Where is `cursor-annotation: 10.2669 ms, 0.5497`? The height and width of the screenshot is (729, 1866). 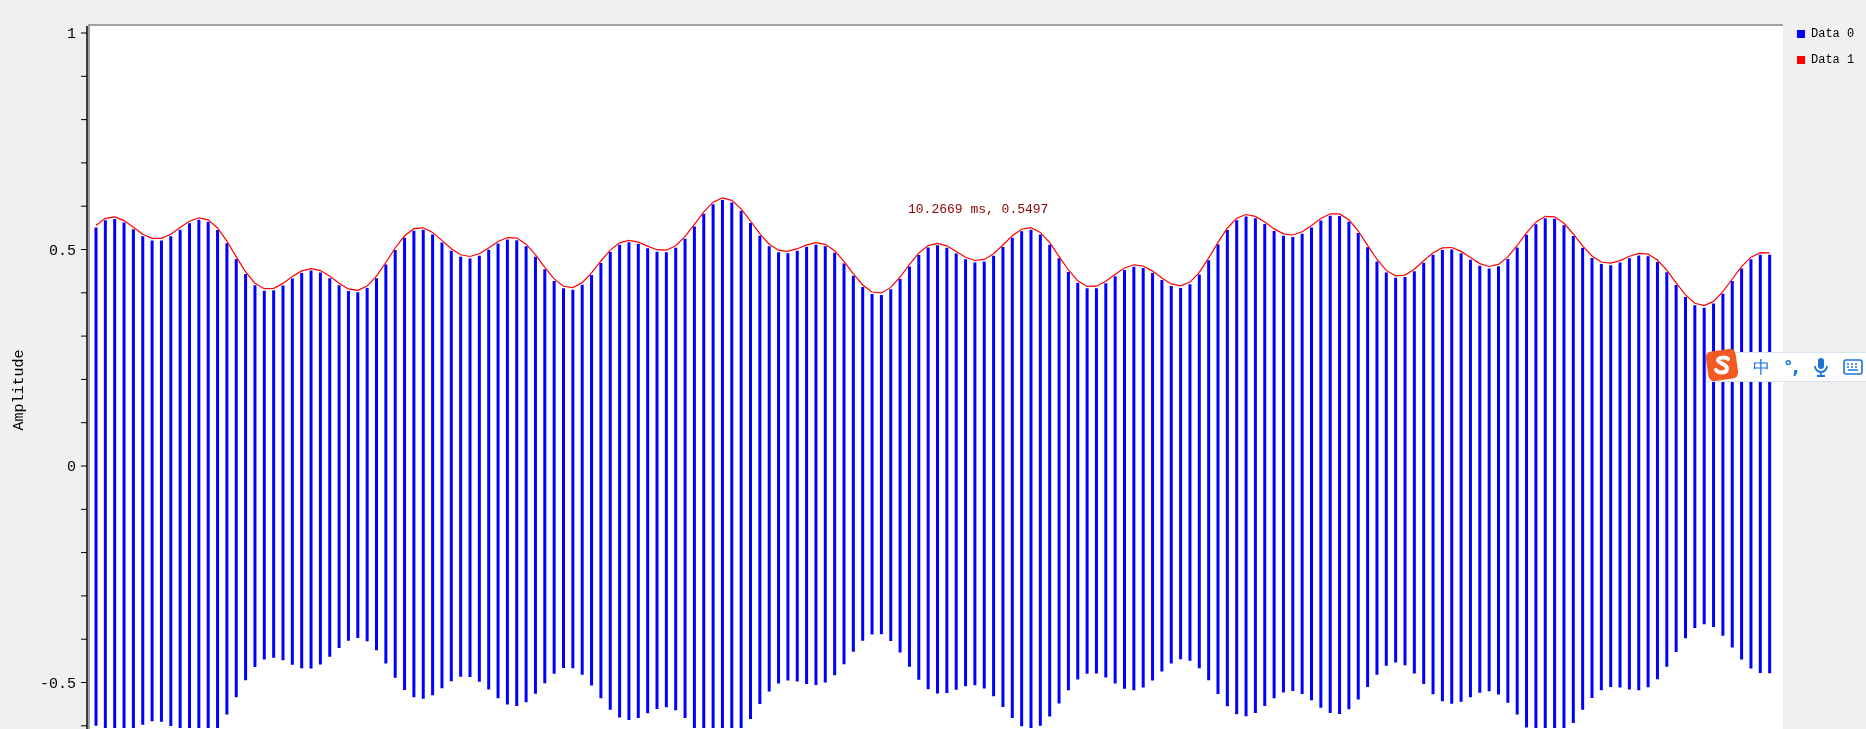 cursor-annotation: 10.2669 ms, 0.5497 is located at coordinates (978, 209).